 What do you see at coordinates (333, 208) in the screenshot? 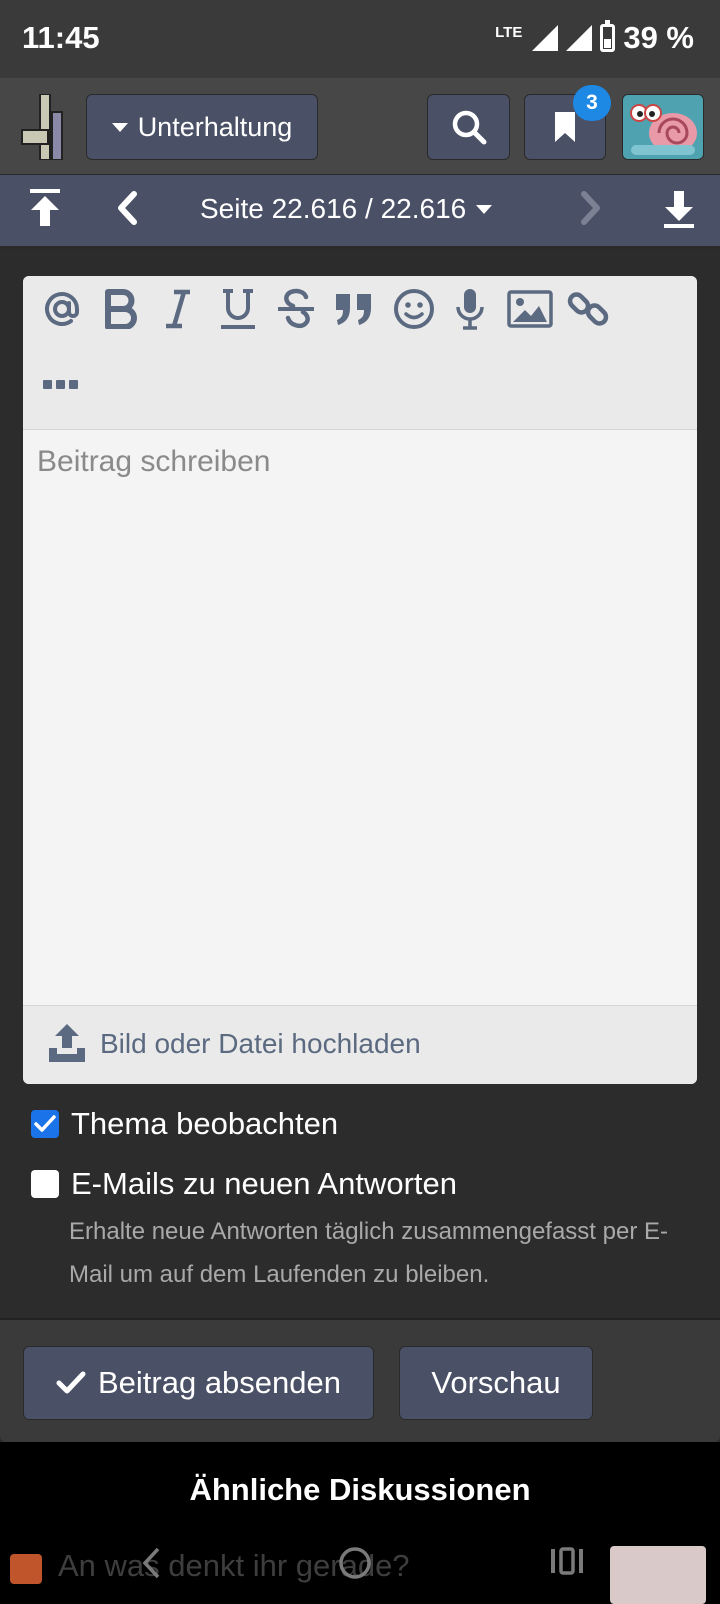
I see `page-selector-label: Seite 22.616 / 22.616` at bounding box center [333, 208].